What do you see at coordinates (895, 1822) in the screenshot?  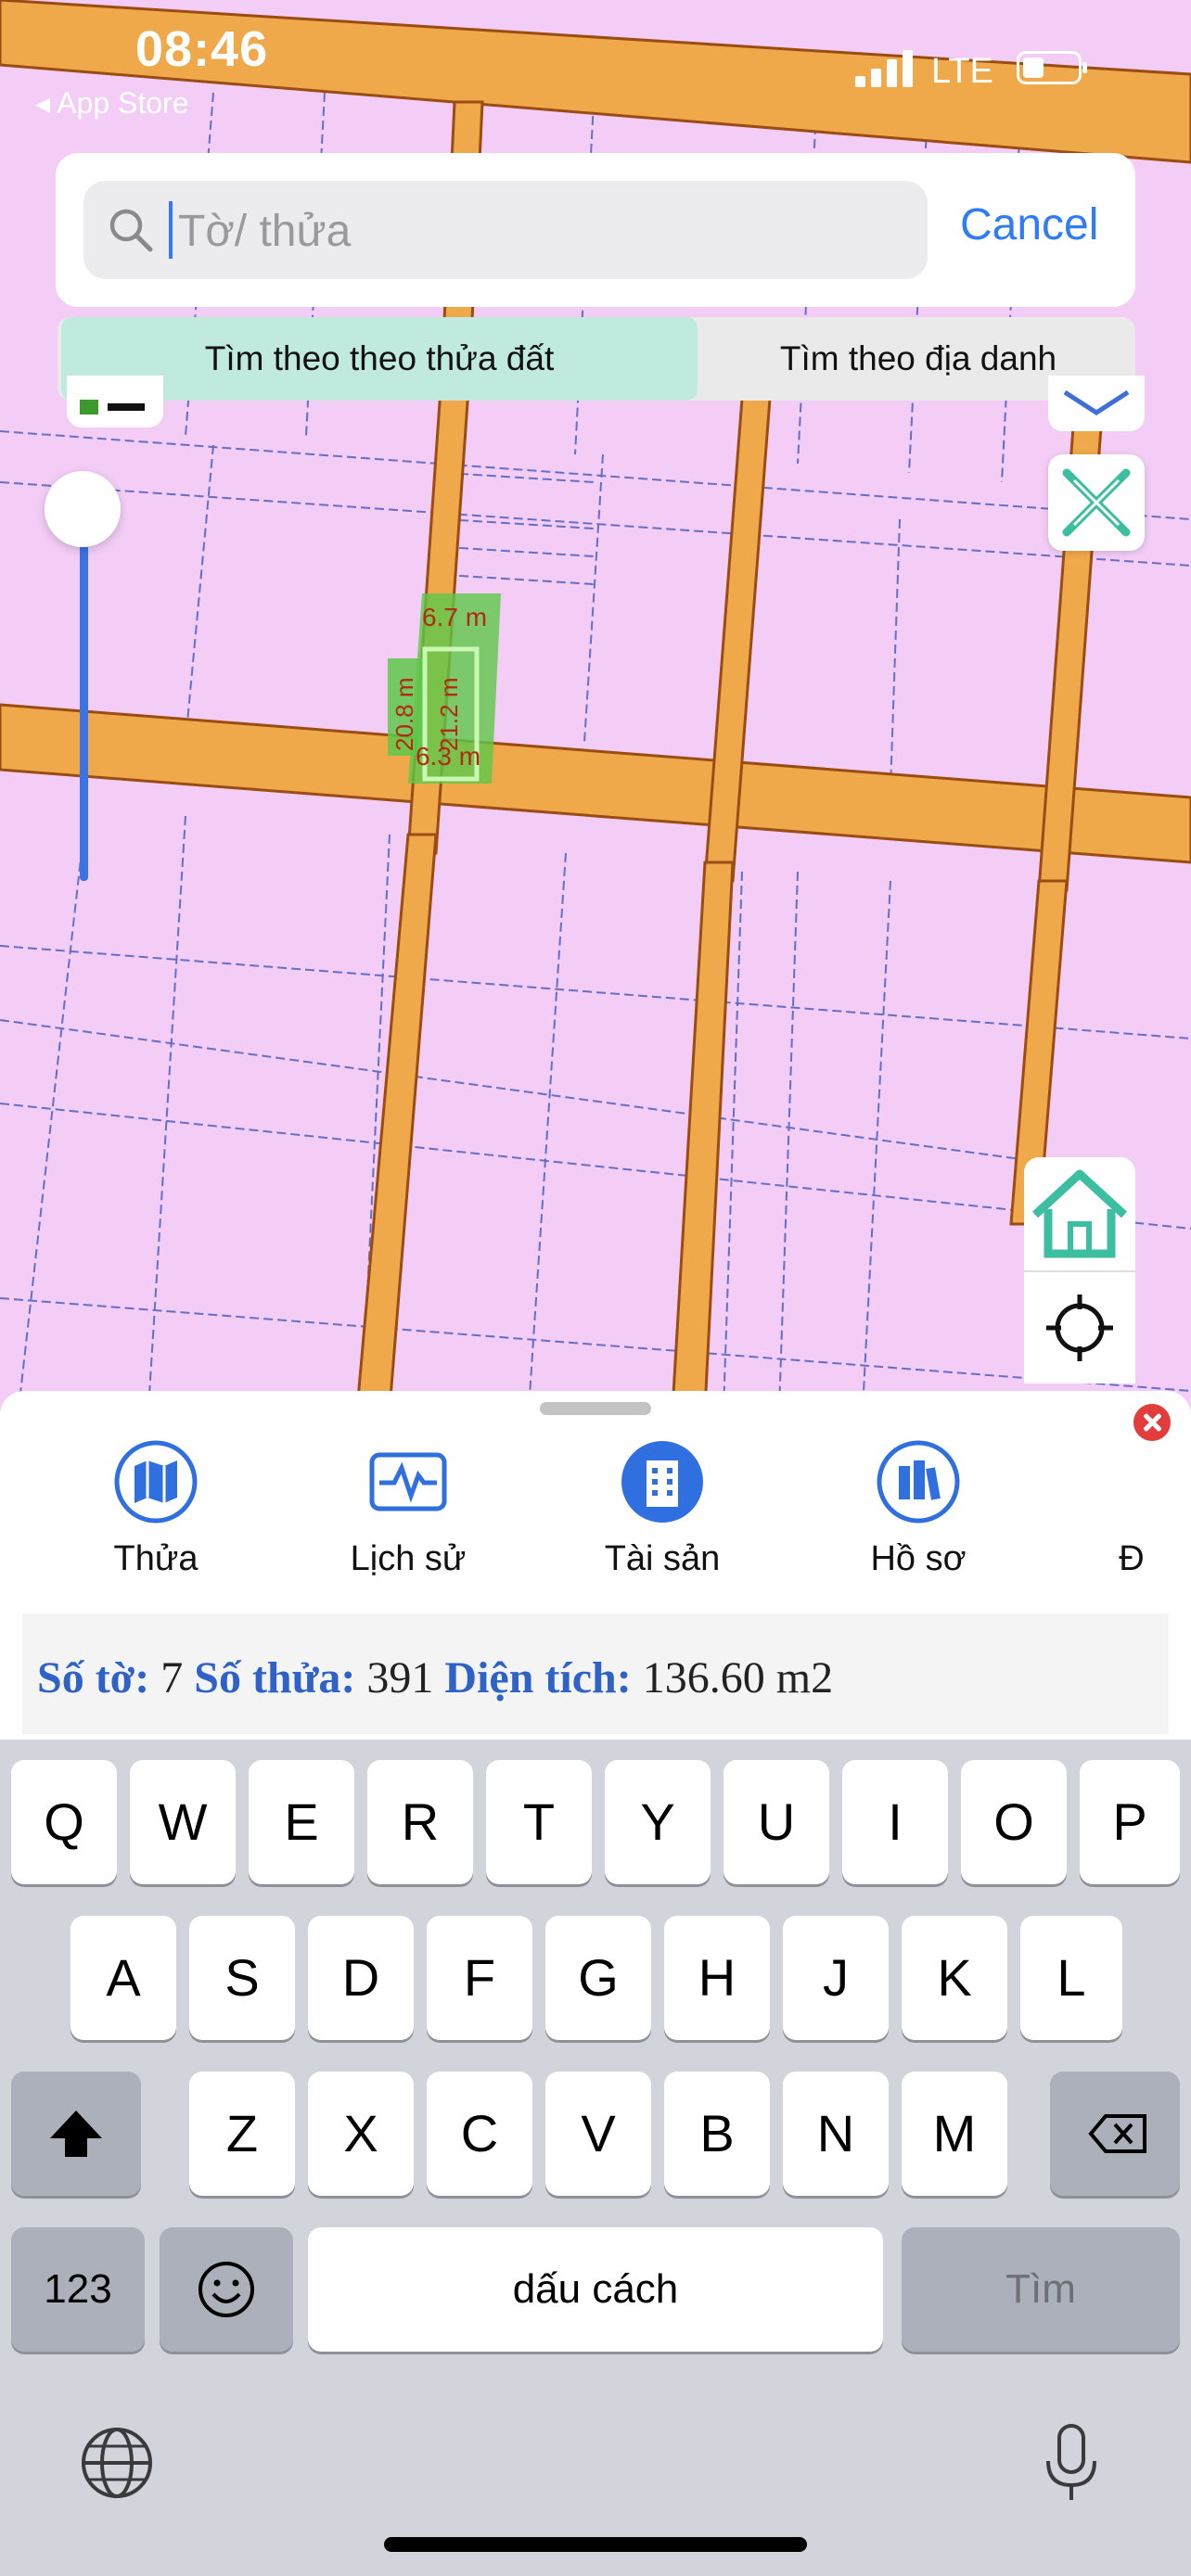 I see `key-i: I` at bounding box center [895, 1822].